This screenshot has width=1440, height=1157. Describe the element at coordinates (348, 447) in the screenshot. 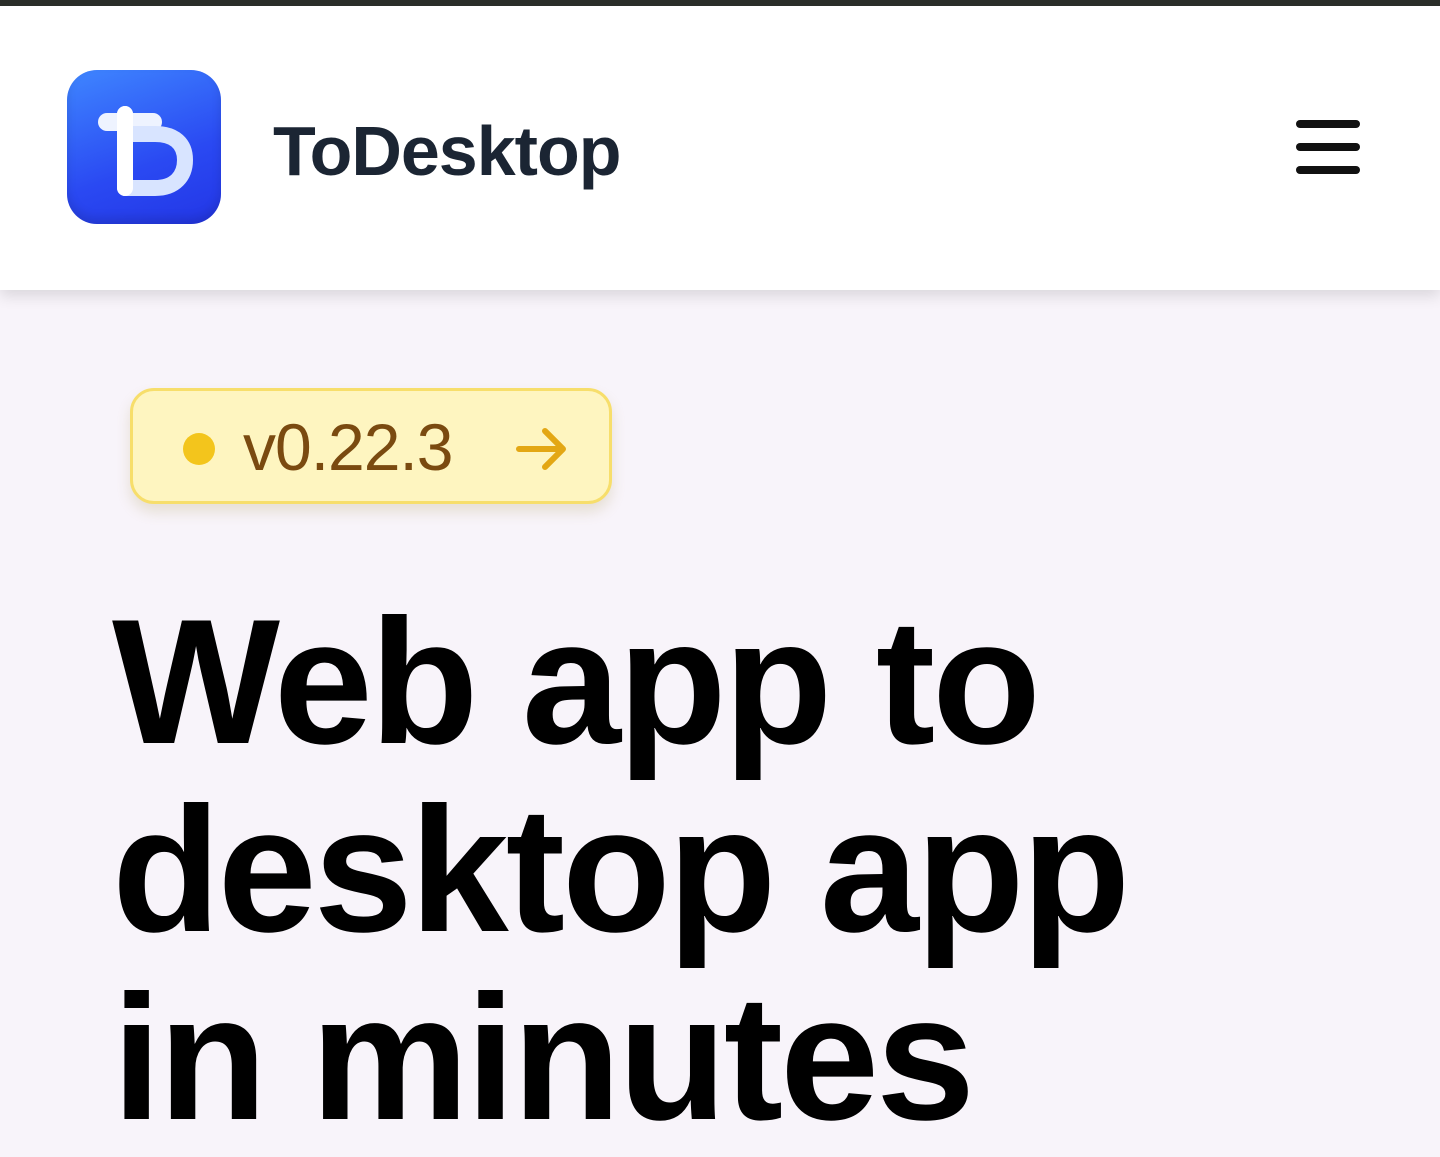

I see `version-label: v0.22.3` at that location.